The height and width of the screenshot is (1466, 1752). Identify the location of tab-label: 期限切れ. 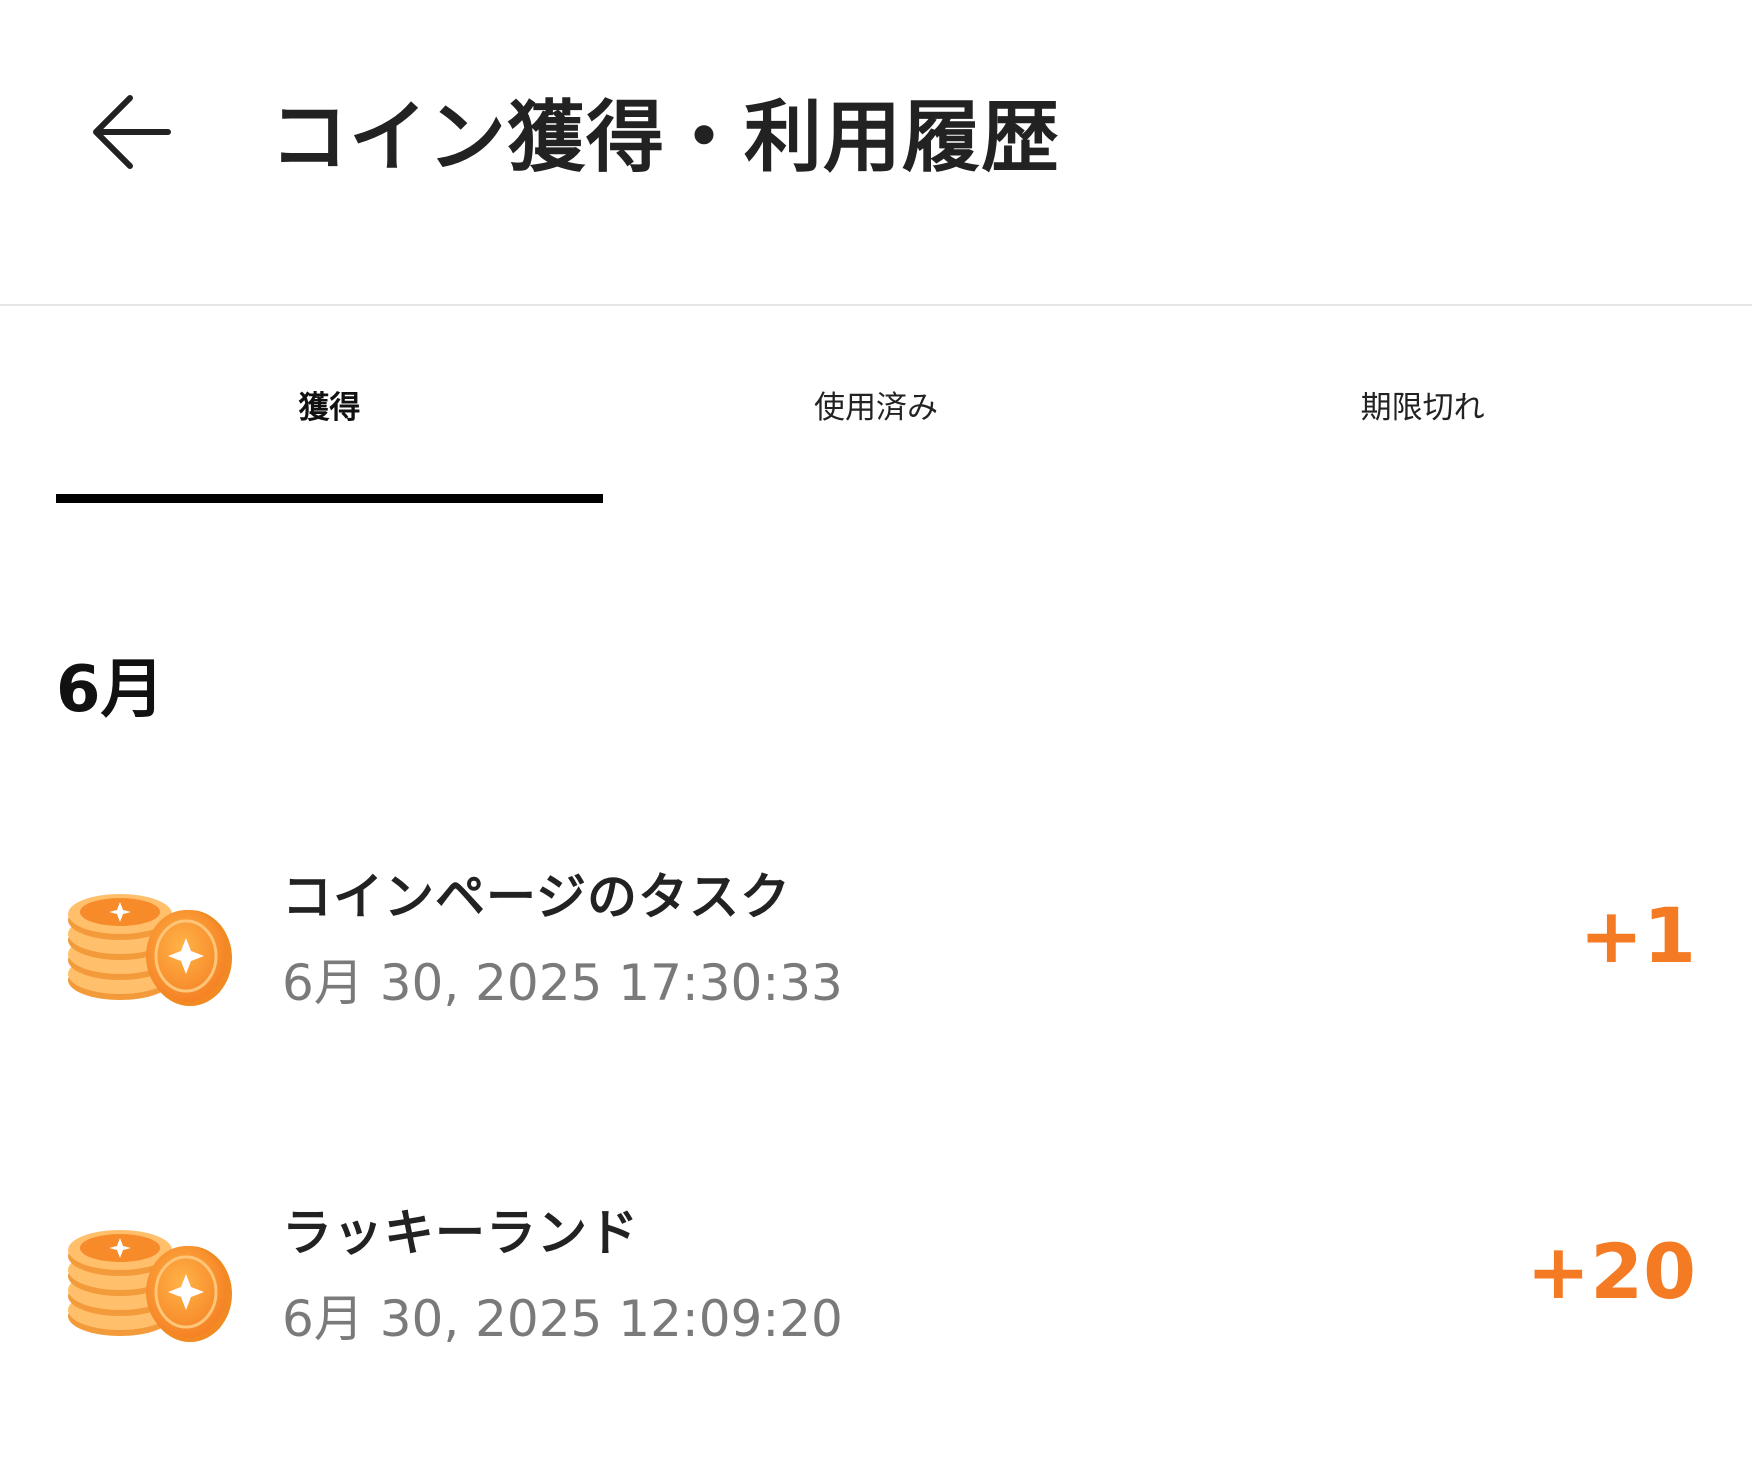
(1422, 408).